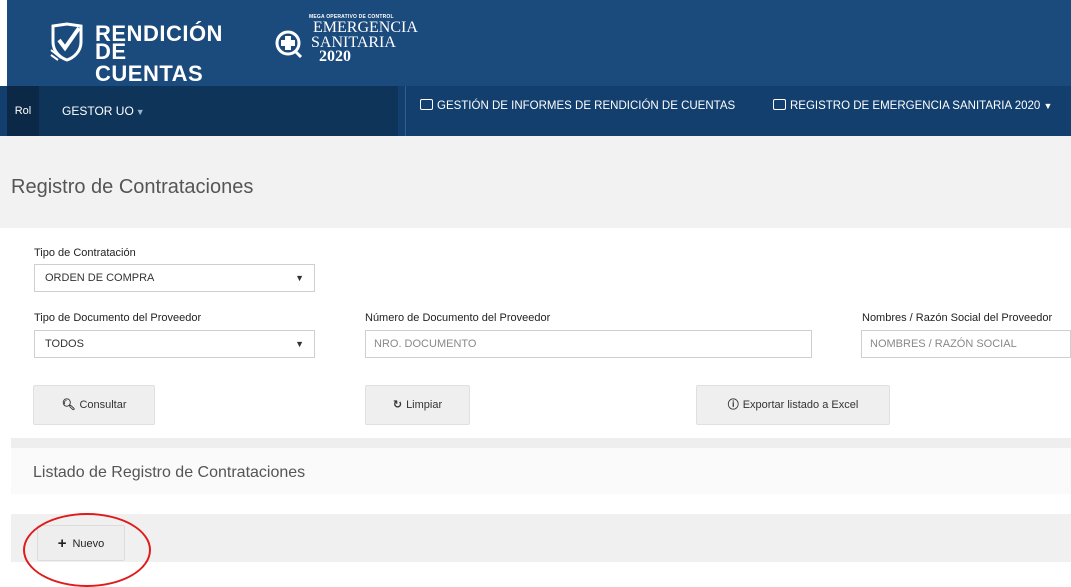 This screenshot has width=1071, height=587. What do you see at coordinates (541, 538) in the screenshot?
I see `listado-toolbar: + Nuevo` at bounding box center [541, 538].